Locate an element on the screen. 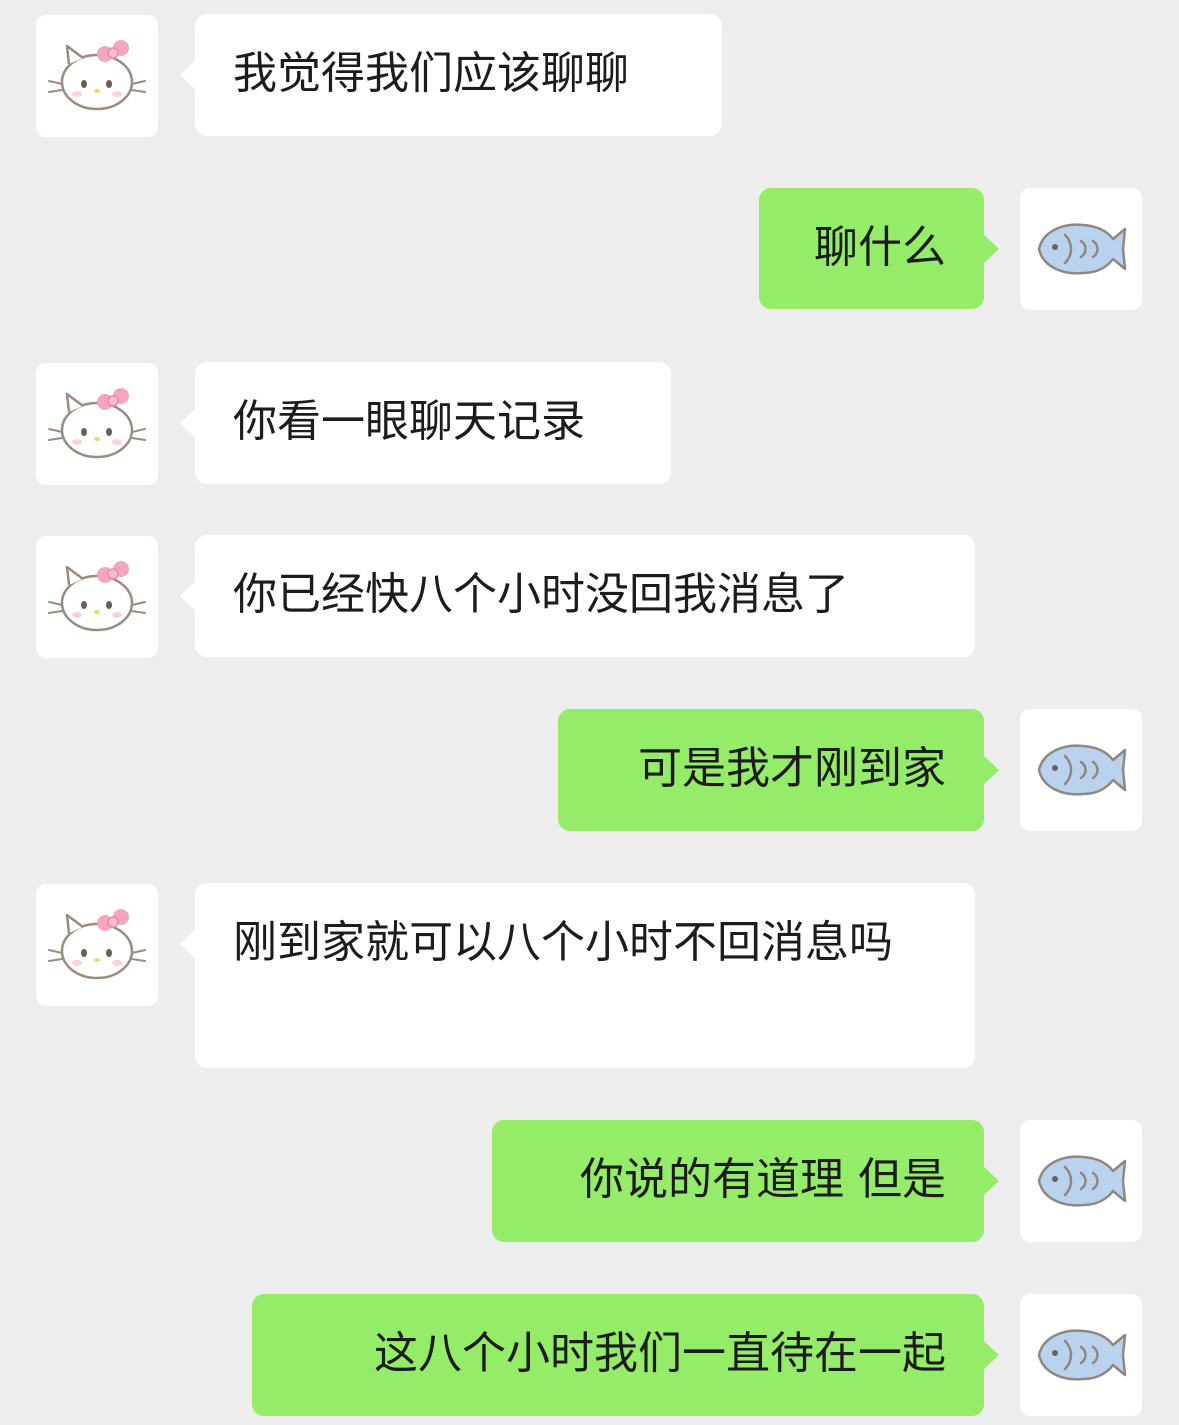 Image resolution: width=1179 pixels, height=1425 pixels. message-bubble-received: 刚到家就可以八个小时不回消息吗 is located at coordinates (577, 975).